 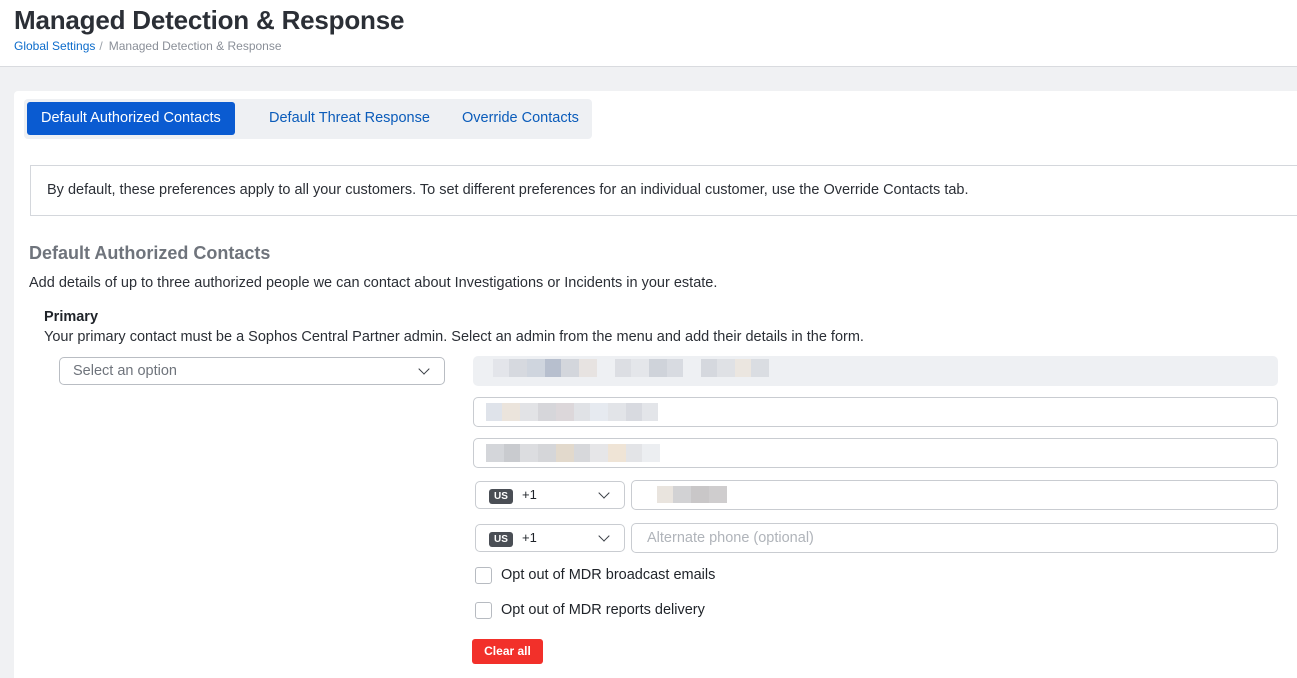 I want to click on opt-out-broadcast-label: Opt out of MDR broadcast emails, so click(x=608, y=575).